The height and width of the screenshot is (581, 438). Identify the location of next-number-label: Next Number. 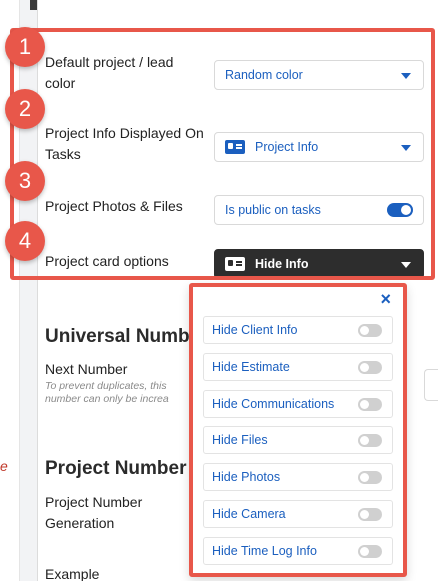
(86, 369).